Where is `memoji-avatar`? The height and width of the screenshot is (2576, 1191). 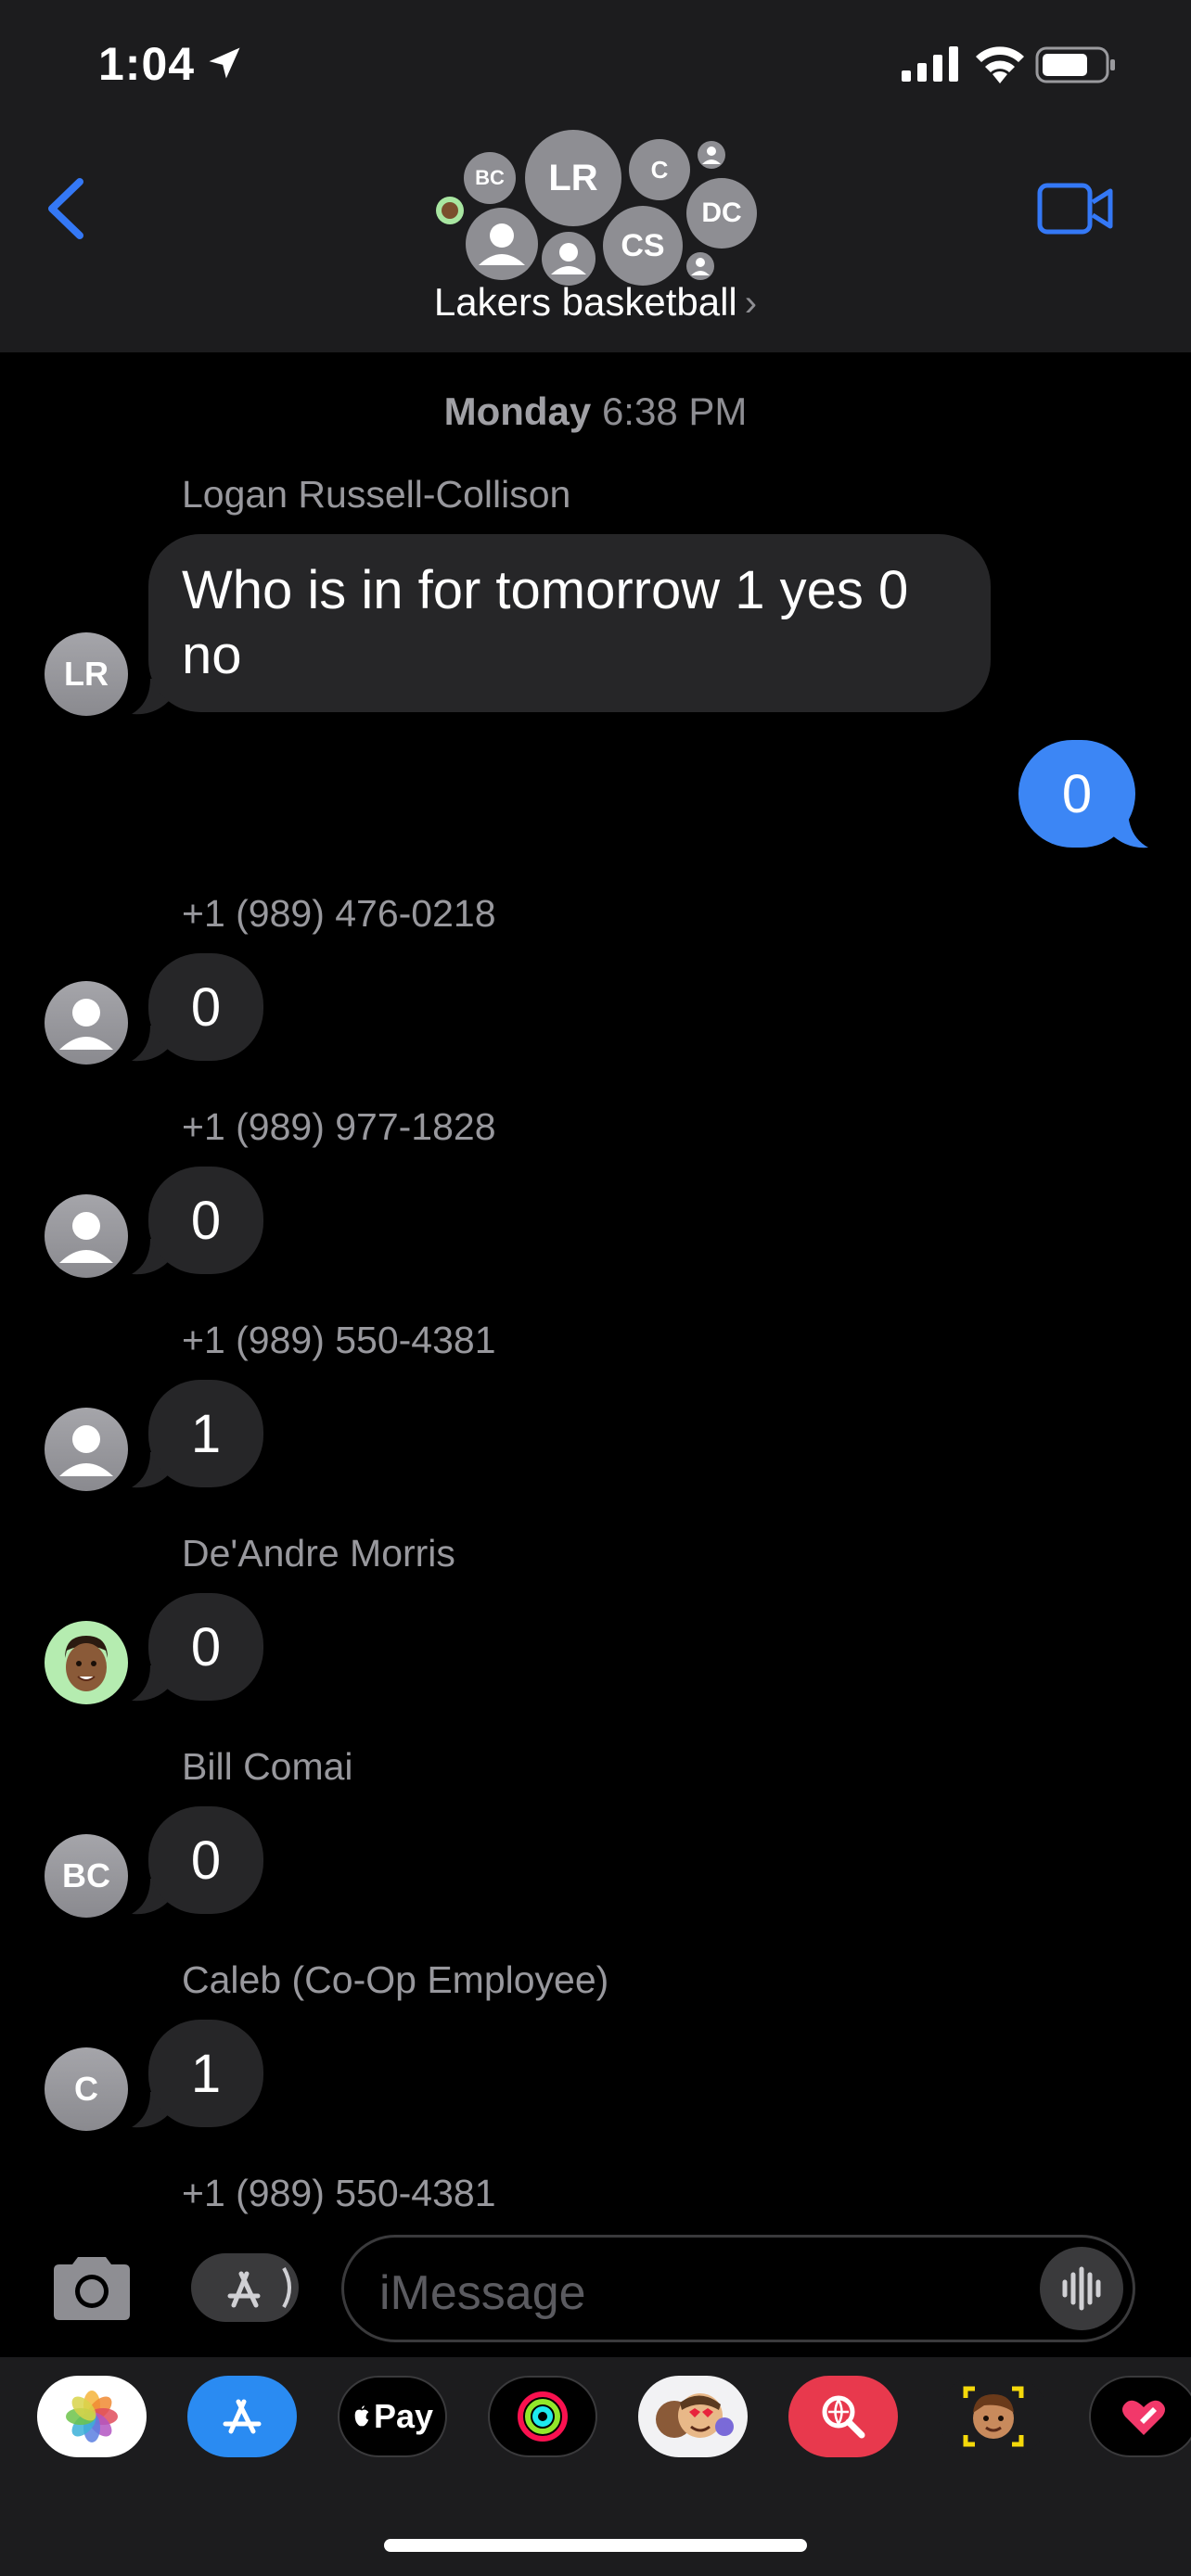 memoji-avatar is located at coordinates (86, 1662).